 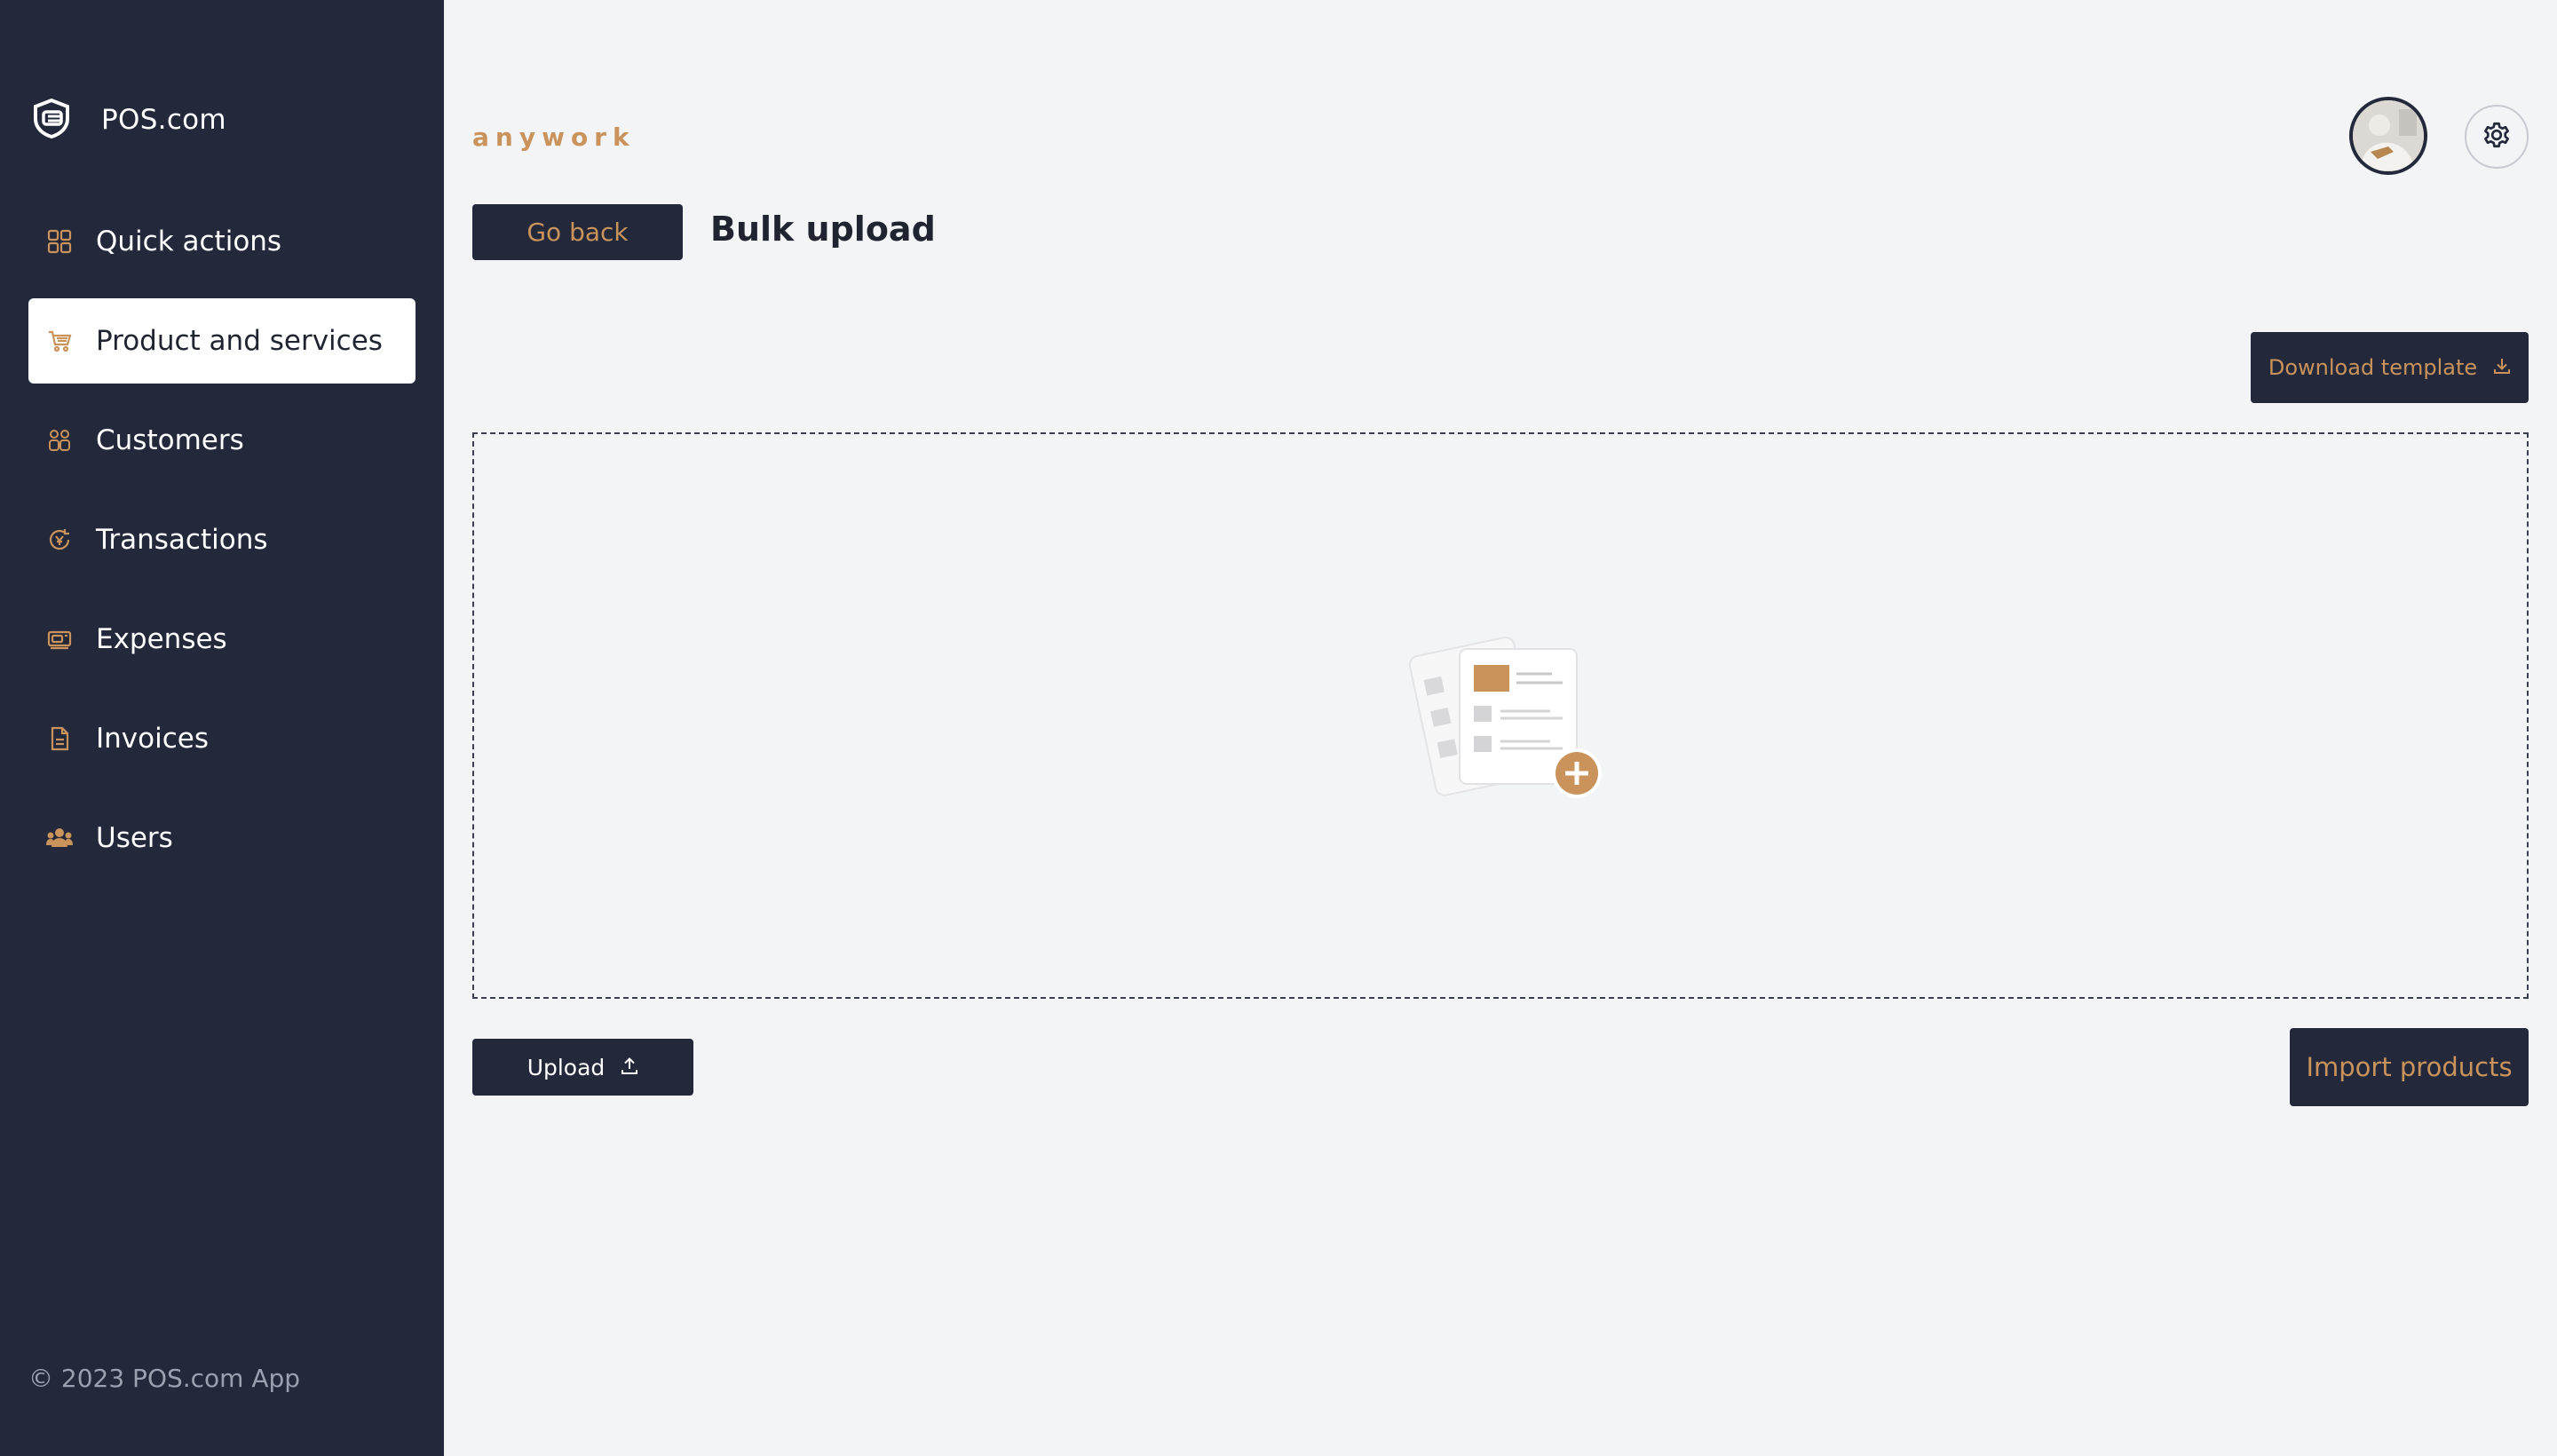 I want to click on gear-icon, so click(x=2497, y=136).